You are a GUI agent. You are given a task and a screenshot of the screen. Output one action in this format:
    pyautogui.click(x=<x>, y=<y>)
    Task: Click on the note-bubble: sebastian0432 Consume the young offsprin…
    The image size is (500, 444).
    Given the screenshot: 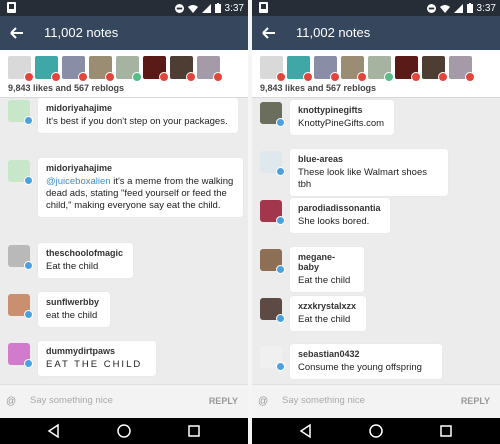 What is the action you would take?
    pyautogui.click(x=366, y=361)
    